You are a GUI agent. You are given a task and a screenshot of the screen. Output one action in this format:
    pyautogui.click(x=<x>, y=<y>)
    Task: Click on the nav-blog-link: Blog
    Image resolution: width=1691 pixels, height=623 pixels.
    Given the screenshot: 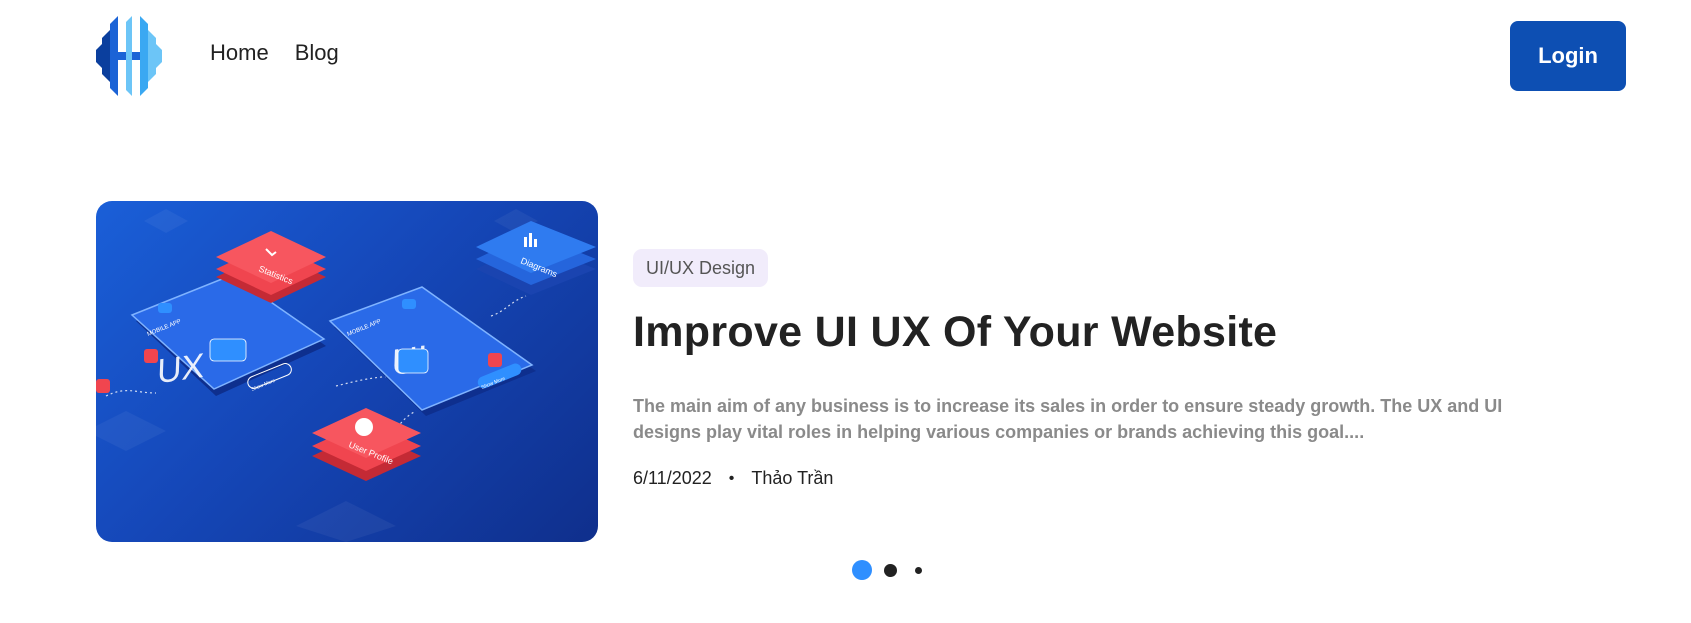 What is the action you would take?
    pyautogui.click(x=317, y=53)
    